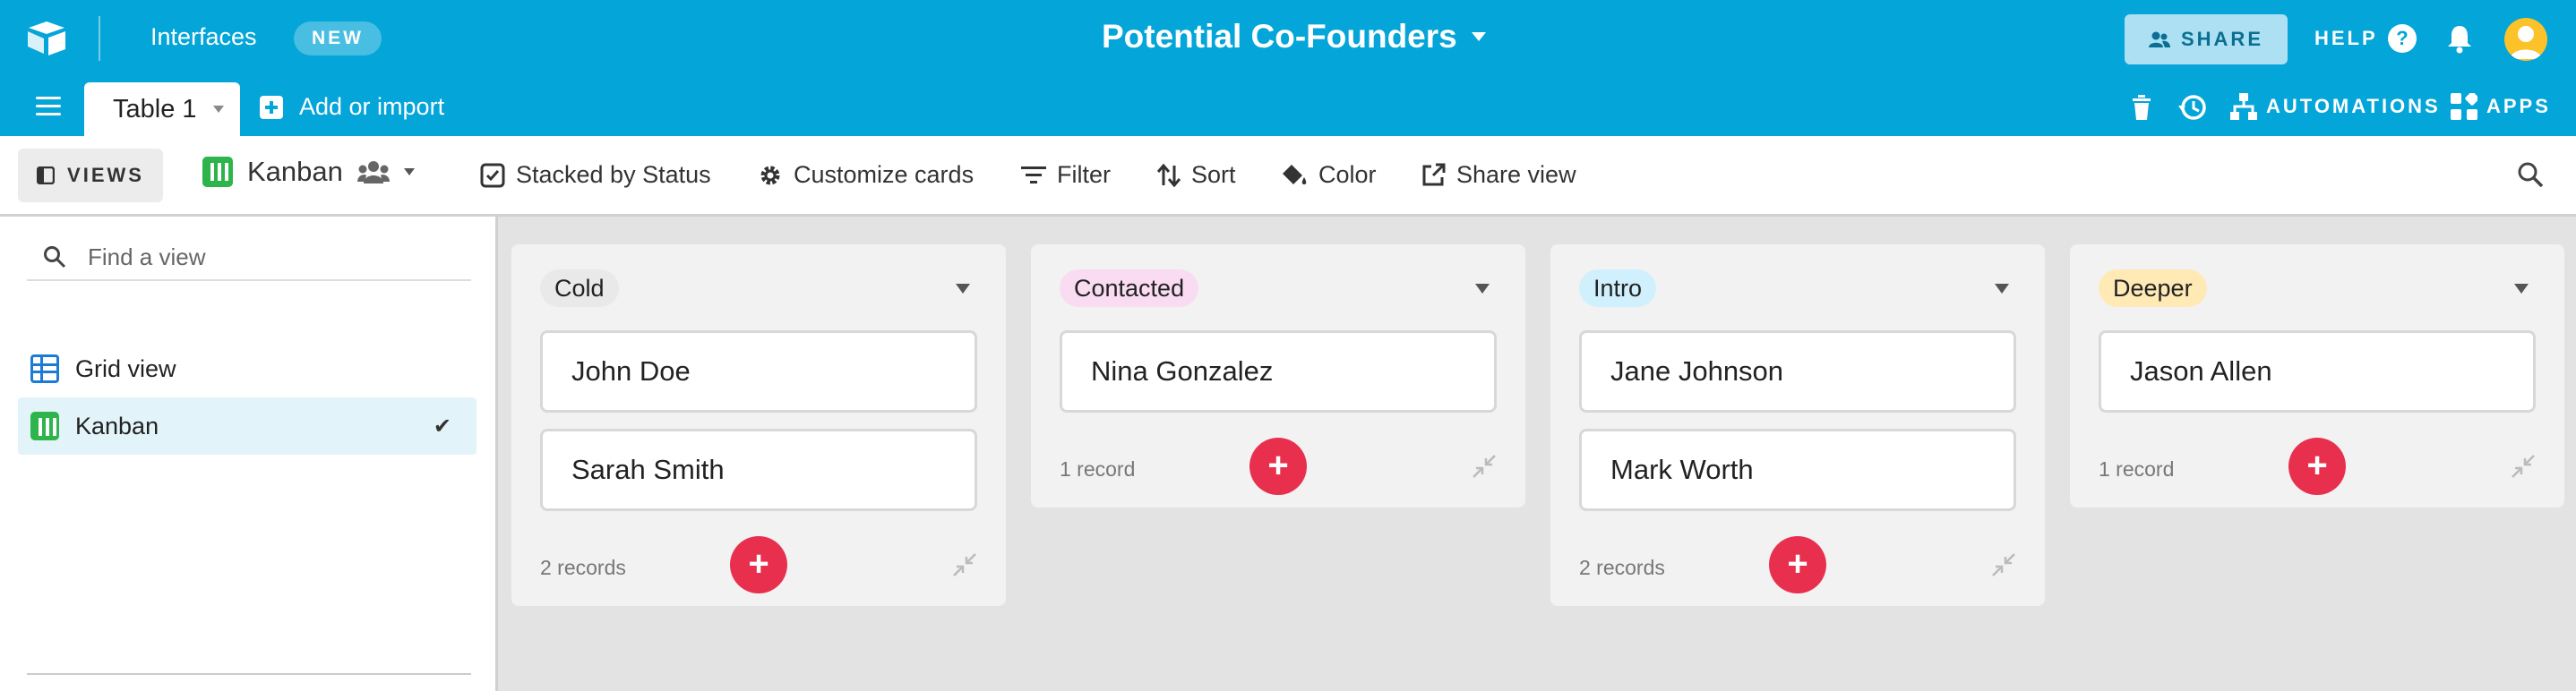  I want to click on apps-icon, so click(2464, 106).